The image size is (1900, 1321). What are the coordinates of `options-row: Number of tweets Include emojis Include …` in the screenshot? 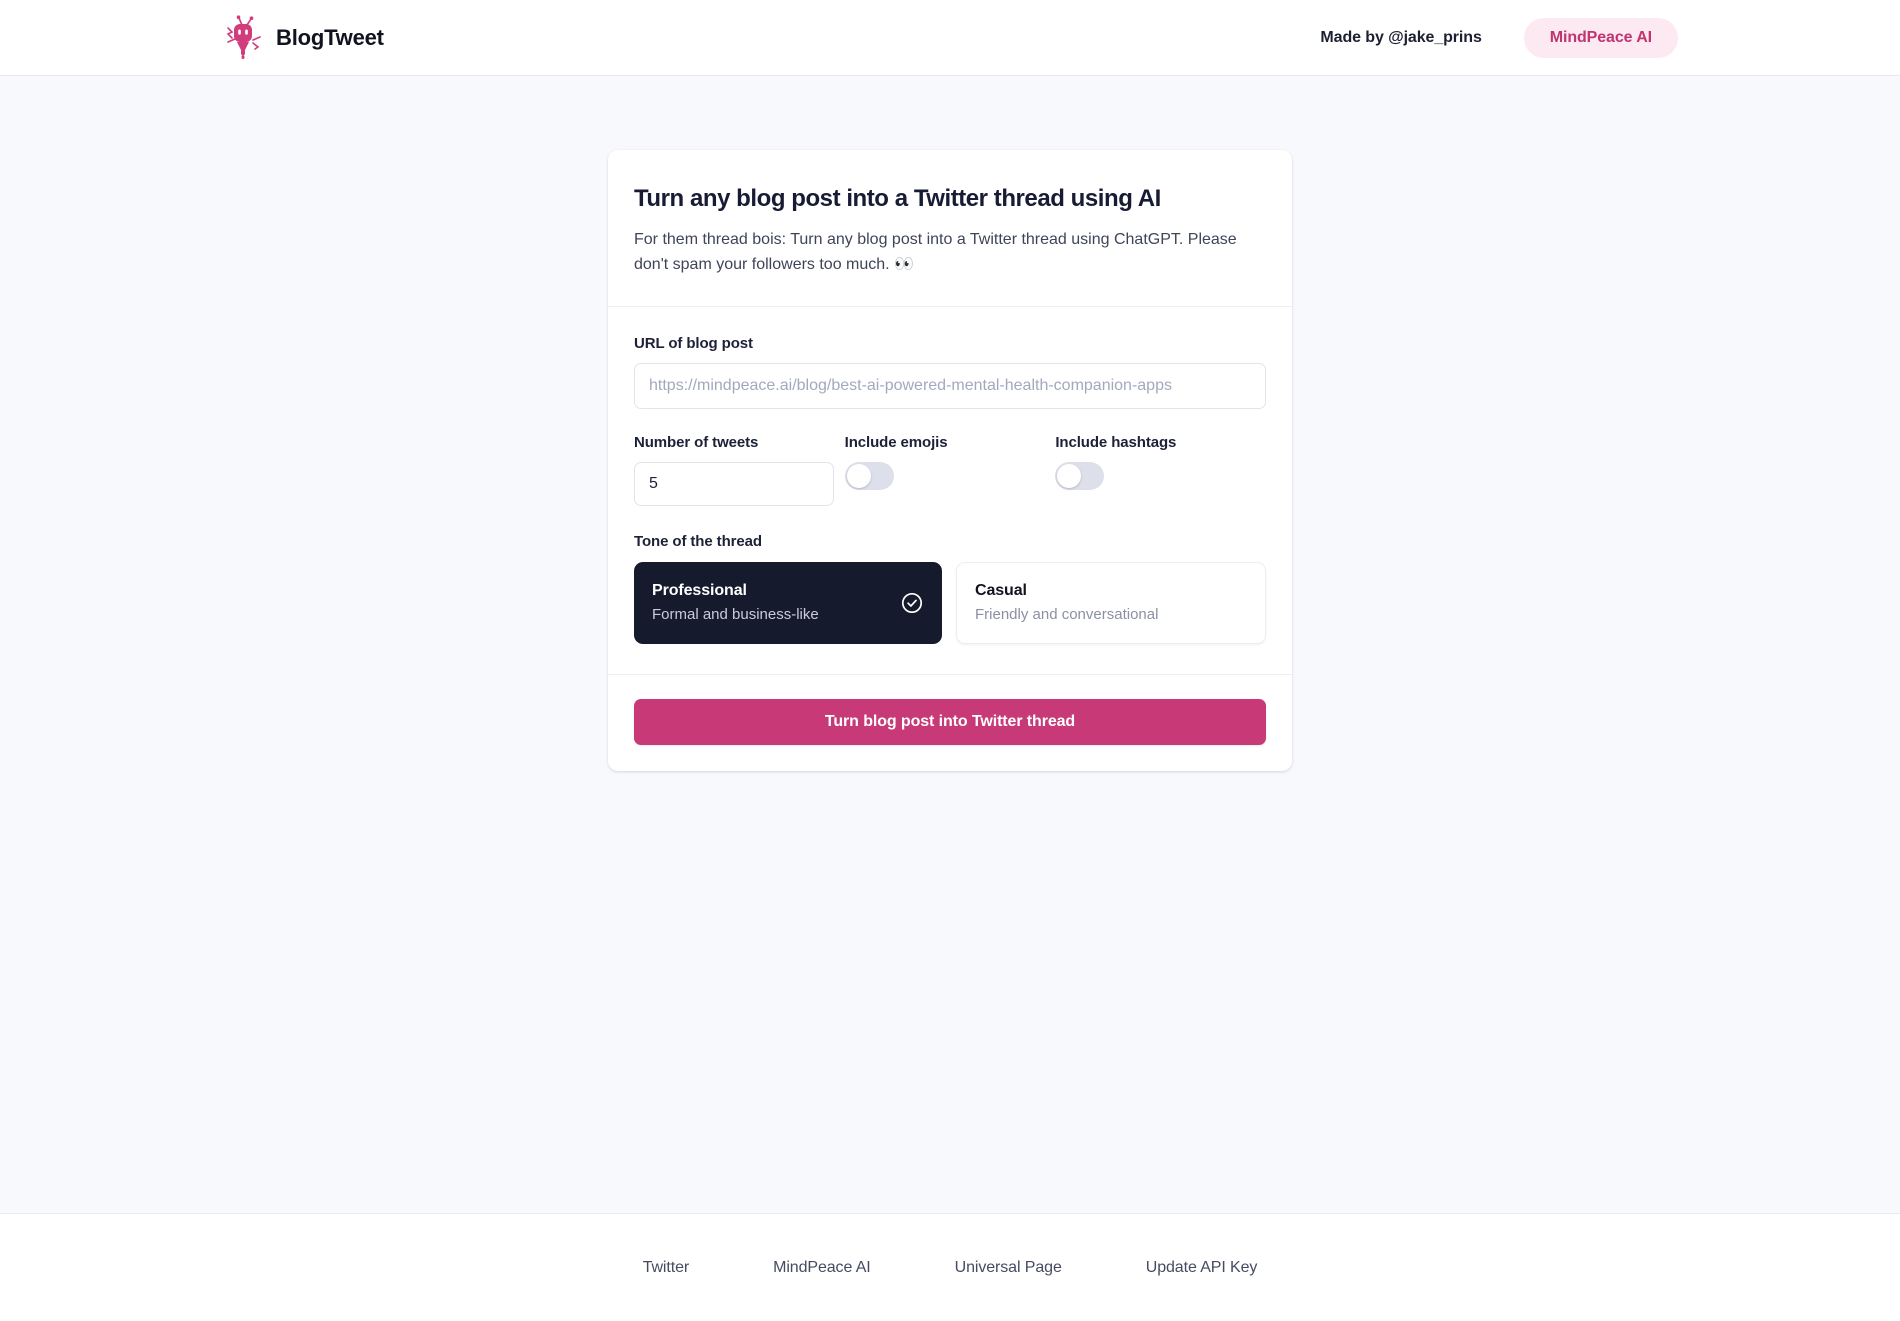 It's located at (950, 470).